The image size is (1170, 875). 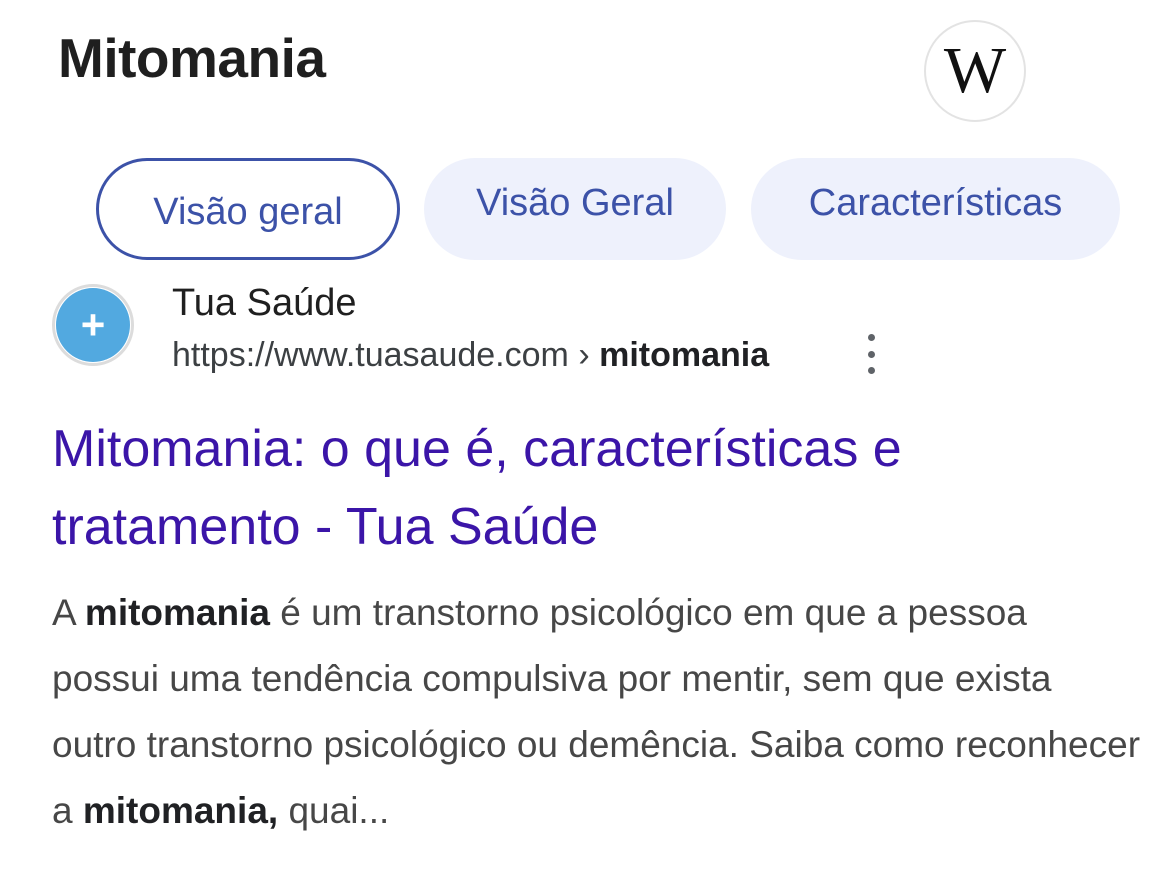 I want to click on chip-visao-geral: Visão Geral, so click(x=575, y=209).